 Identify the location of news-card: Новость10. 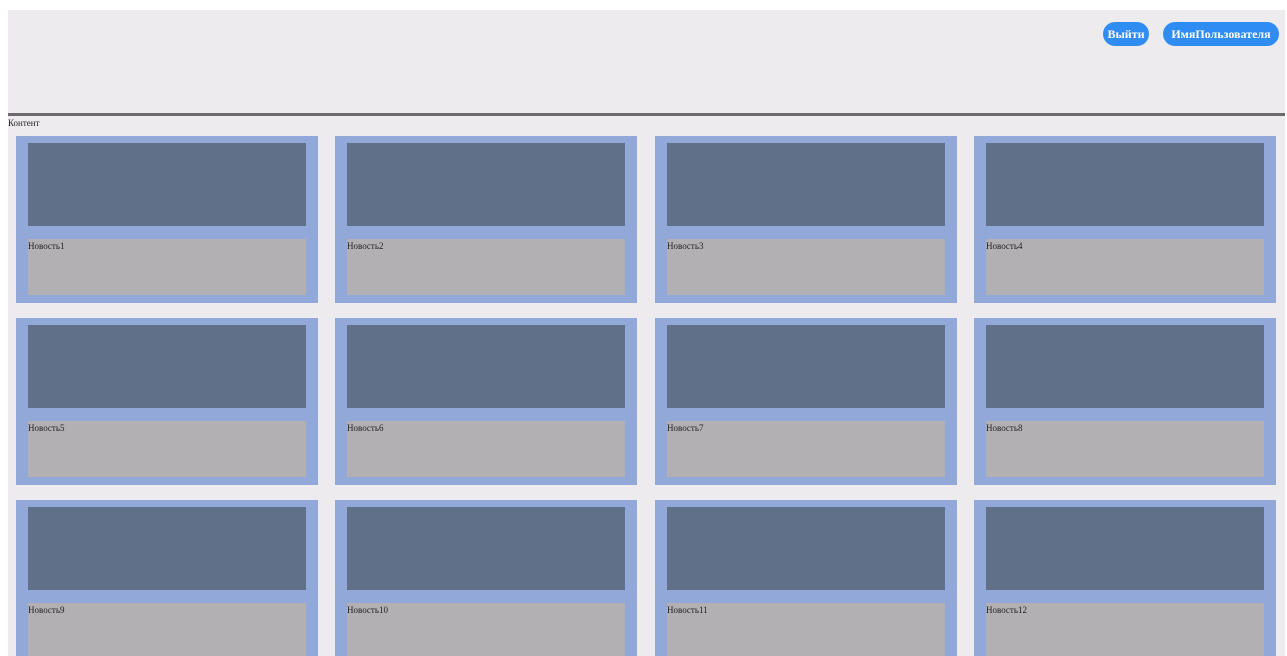
(486, 578).